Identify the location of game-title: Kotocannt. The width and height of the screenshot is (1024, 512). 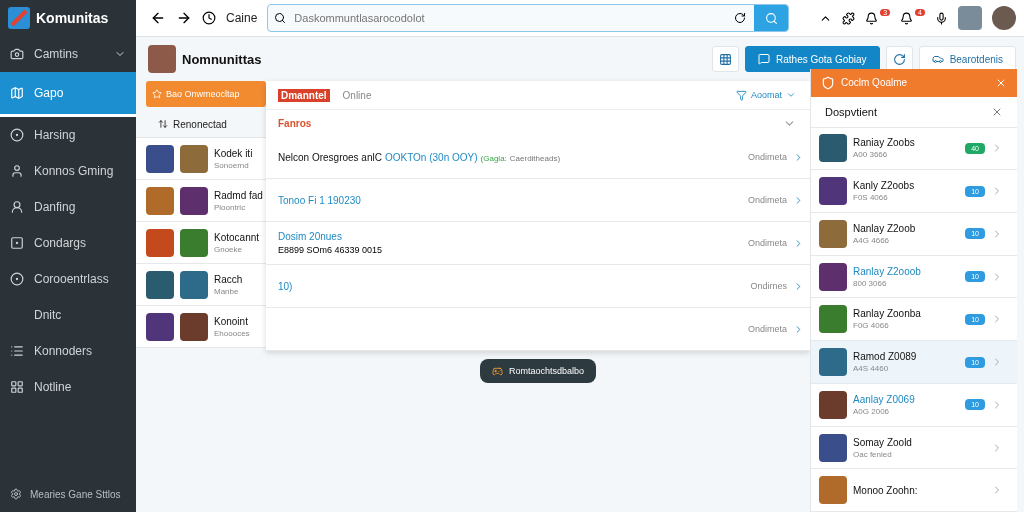
(237, 237).